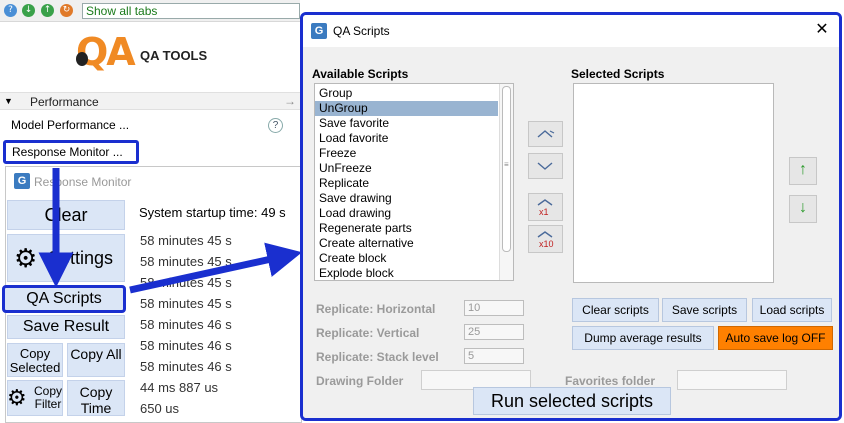 The width and height of the screenshot is (844, 423). What do you see at coordinates (406, 198) in the screenshot?
I see `available-script-item: Save drawing` at bounding box center [406, 198].